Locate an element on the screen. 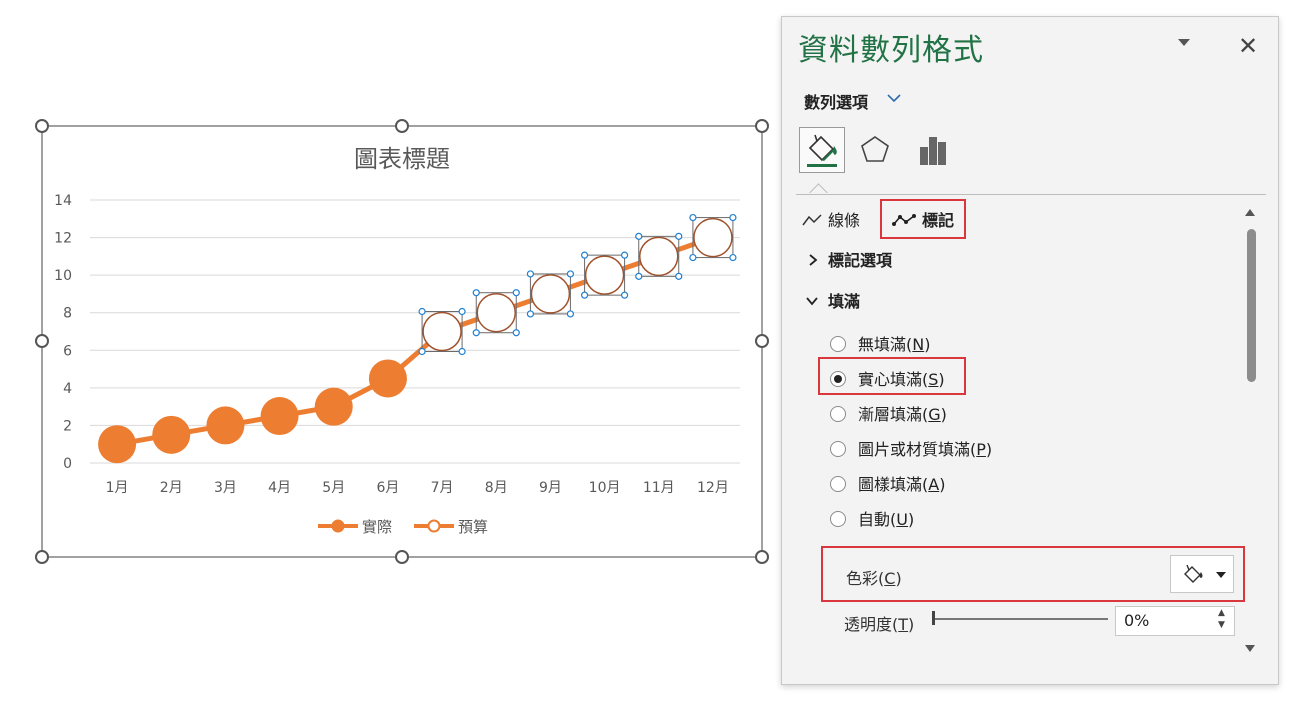 The image size is (1304, 706). transparency-input: 0% is located at coordinates (1175, 621).